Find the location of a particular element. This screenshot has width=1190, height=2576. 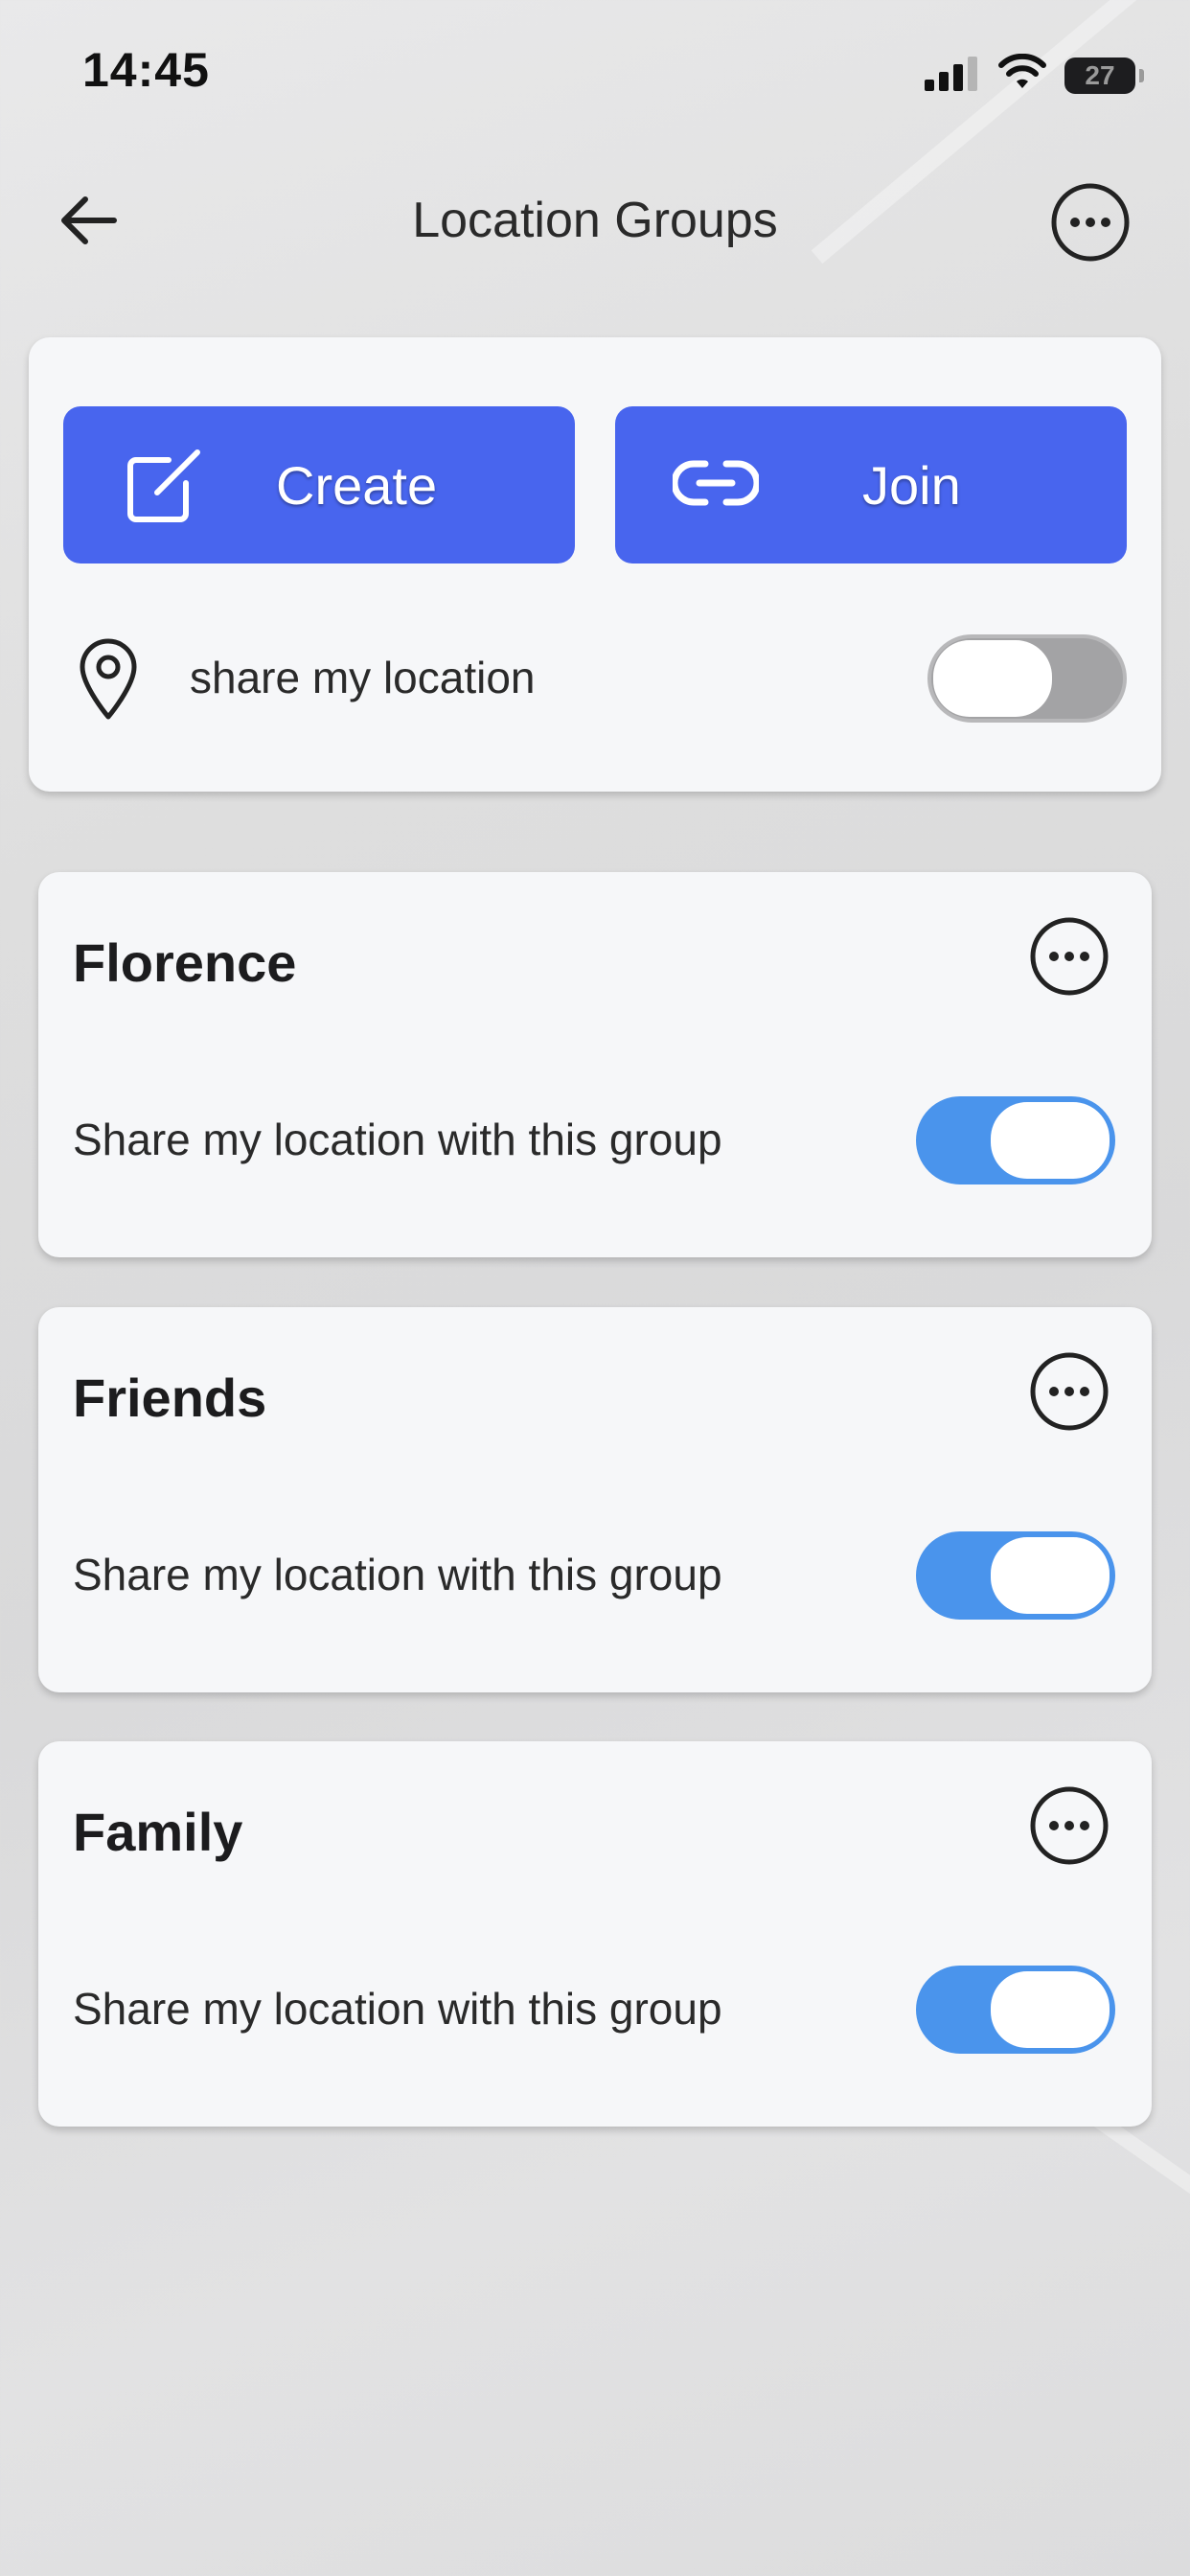

header: Location Groups is located at coordinates (595, 220).